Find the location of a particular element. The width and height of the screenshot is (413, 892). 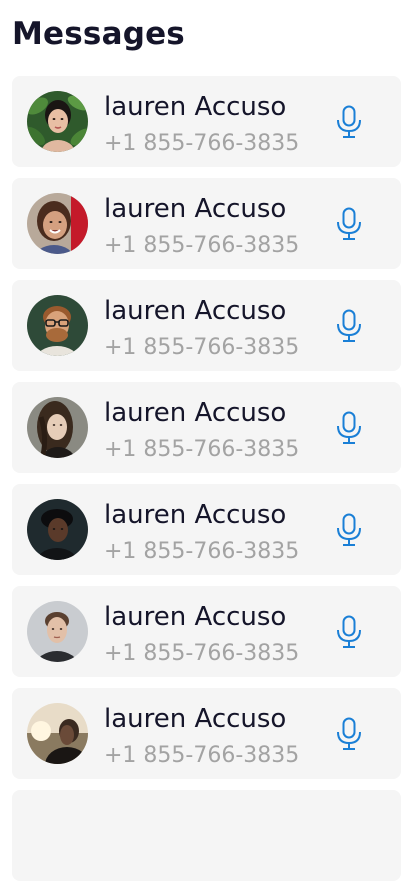

contact-card-partial is located at coordinates (206, 835).